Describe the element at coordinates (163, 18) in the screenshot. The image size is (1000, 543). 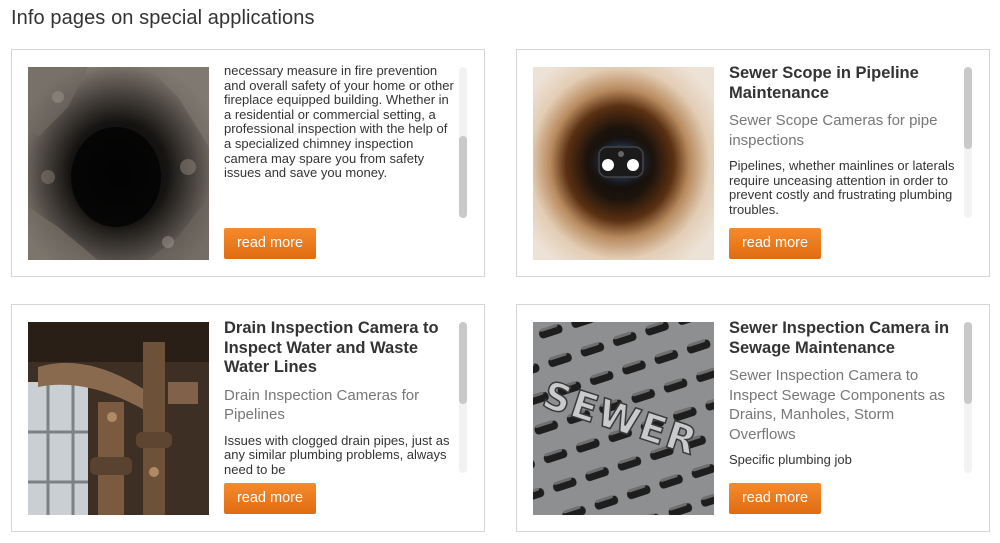
I see `page-title: Info pages on special applications` at that location.